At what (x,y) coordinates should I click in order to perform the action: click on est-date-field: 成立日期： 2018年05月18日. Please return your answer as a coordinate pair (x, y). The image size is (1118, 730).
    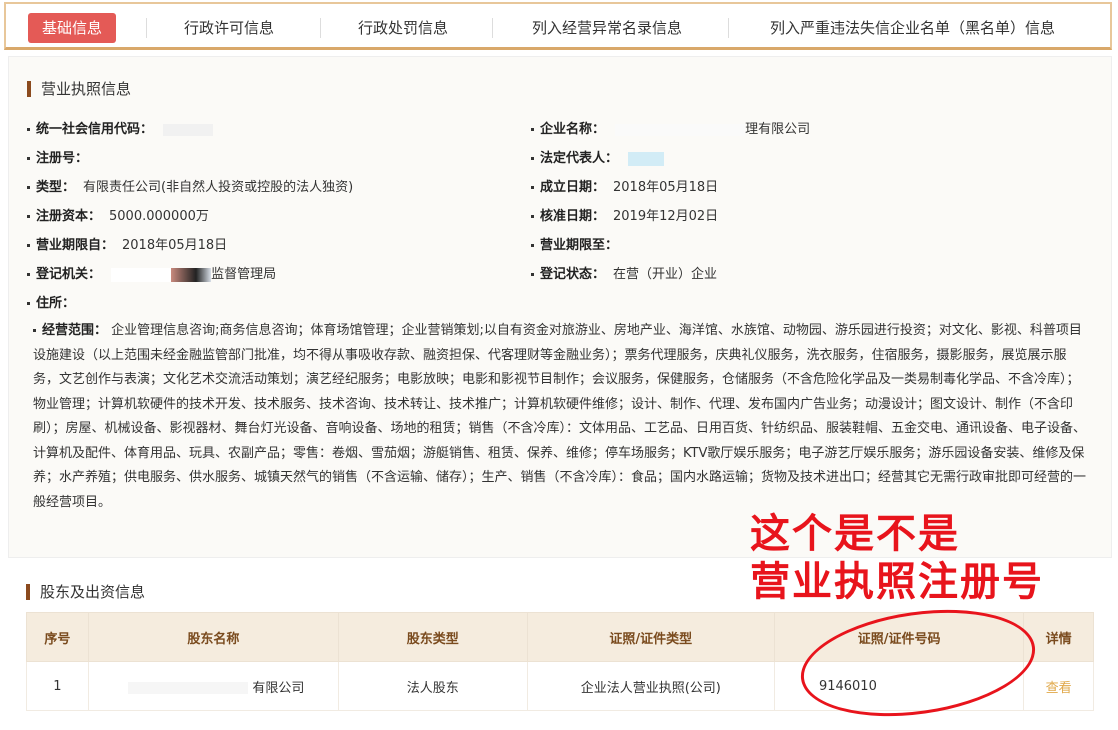
    Looking at the image, I should click on (624, 185).